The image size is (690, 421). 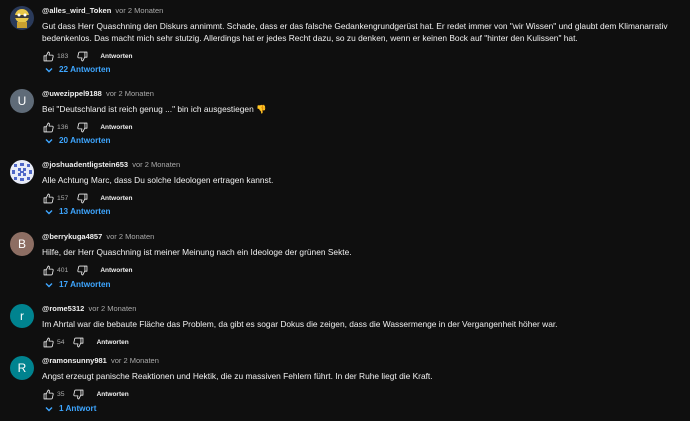 What do you see at coordinates (72, 93) in the screenshot?
I see `comment-author: @uwezippel9188` at bounding box center [72, 93].